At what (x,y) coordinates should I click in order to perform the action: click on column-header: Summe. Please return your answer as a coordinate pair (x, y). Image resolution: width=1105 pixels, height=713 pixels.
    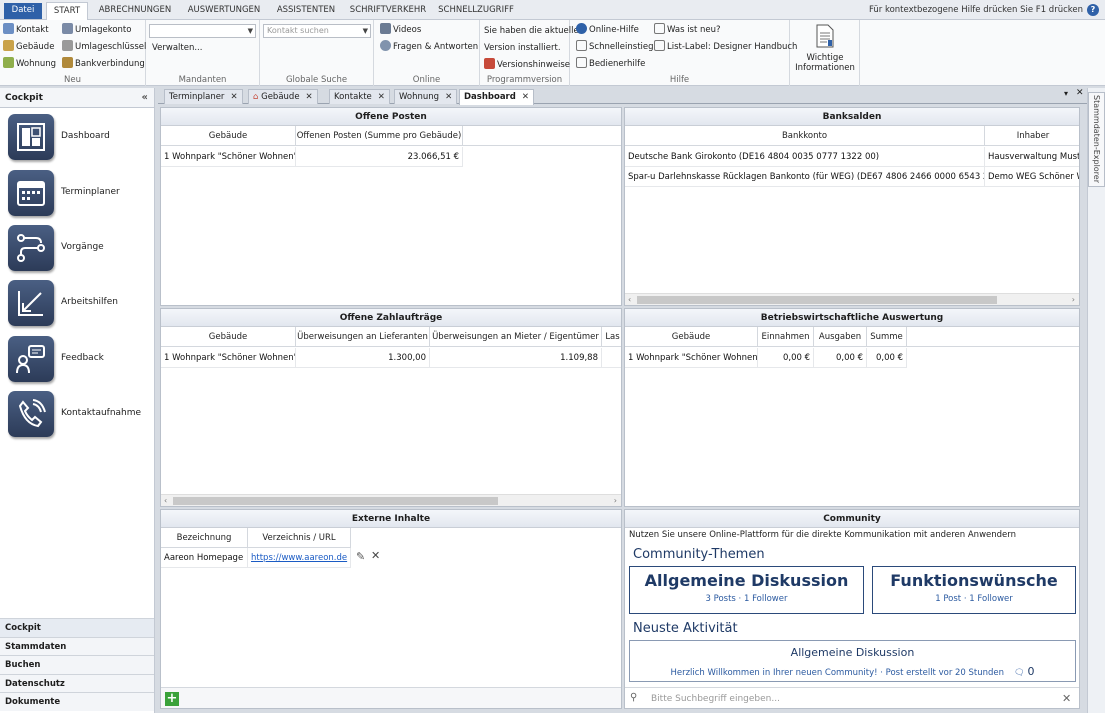
    Looking at the image, I should click on (887, 337).